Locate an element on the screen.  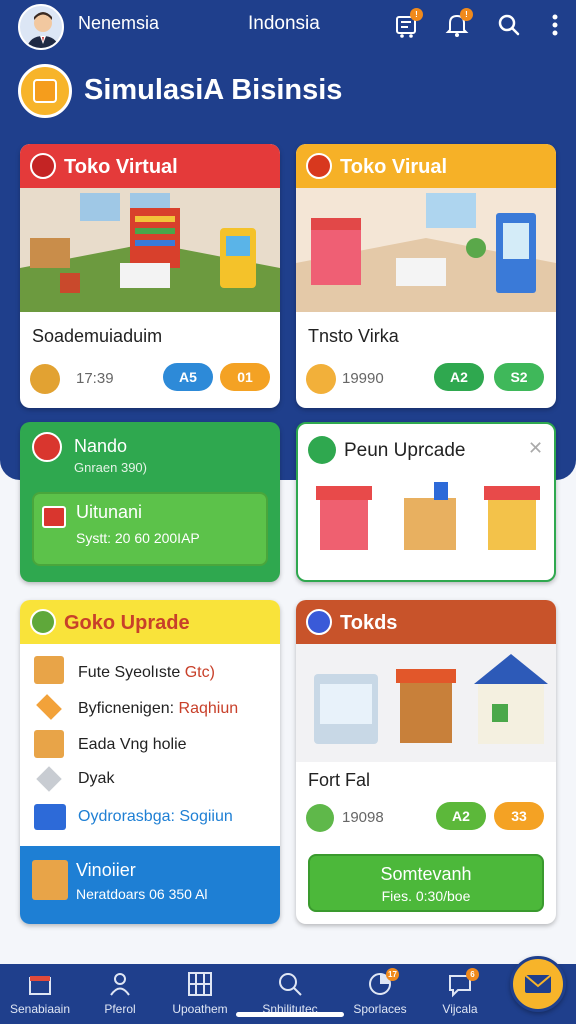
card-header: Toko Virual is located at coordinates (426, 166).